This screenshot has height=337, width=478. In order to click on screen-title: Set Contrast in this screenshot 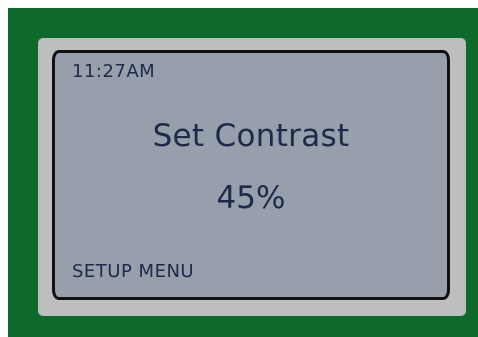, I will do `click(251, 136)`.